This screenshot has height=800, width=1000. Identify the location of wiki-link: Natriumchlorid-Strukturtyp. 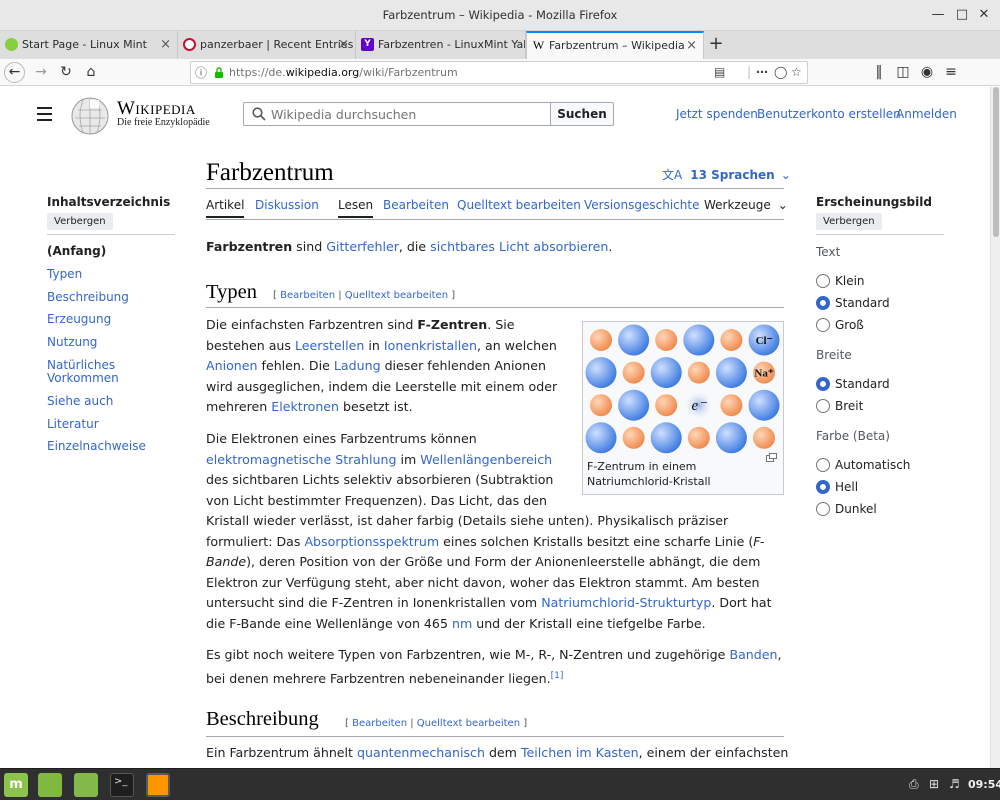
(626, 602).